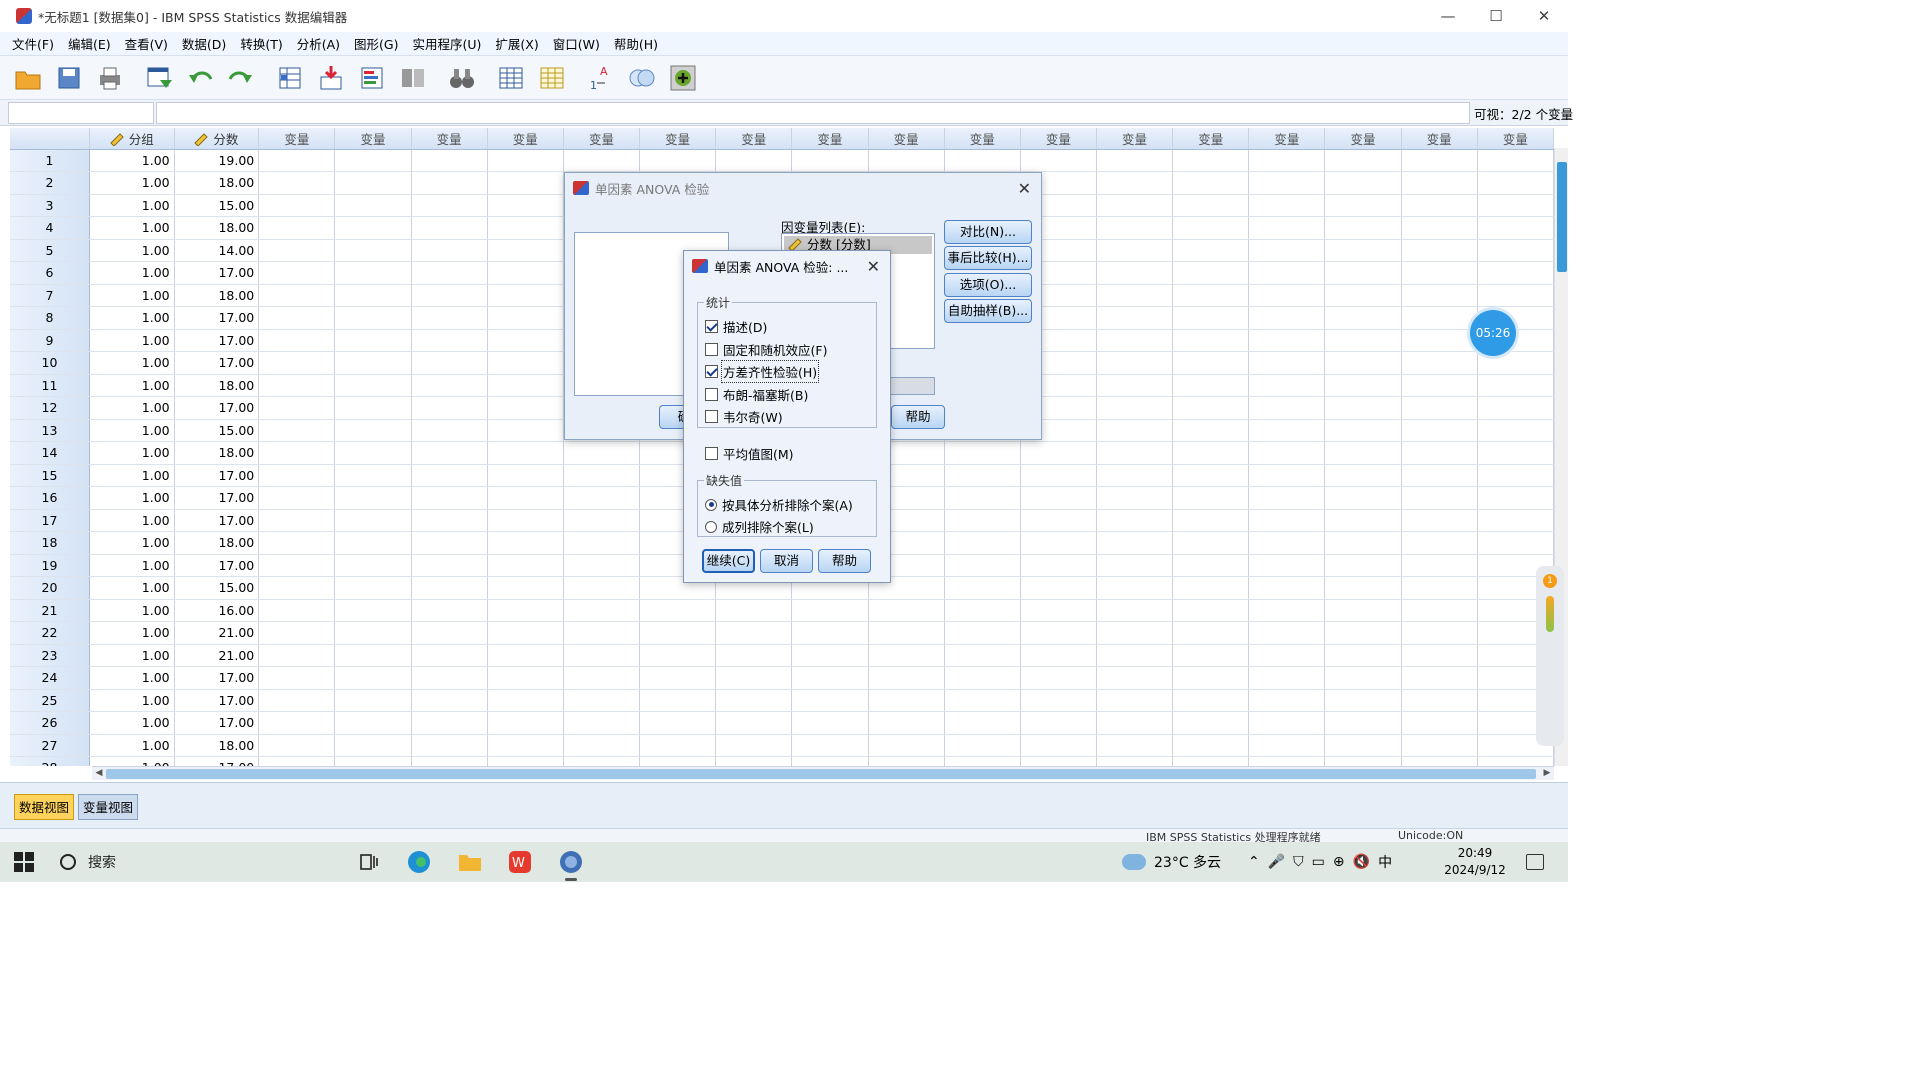 The width and height of the screenshot is (1920, 1080). Describe the element at coordinates (50, 273) in the screenshot. I see `row-header: 6` at that location.